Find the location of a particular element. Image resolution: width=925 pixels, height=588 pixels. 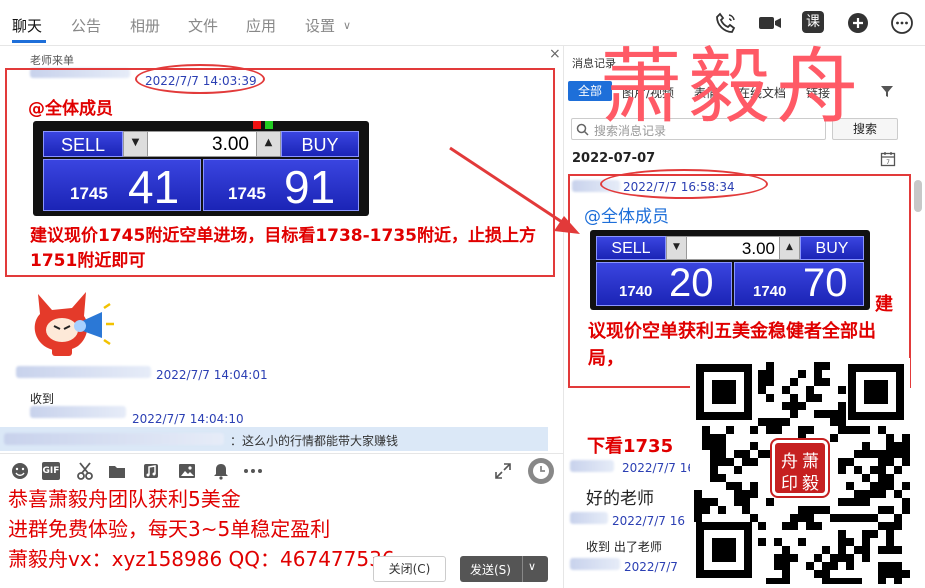

tab-album: 相册 is located at coordinates (145, 25).